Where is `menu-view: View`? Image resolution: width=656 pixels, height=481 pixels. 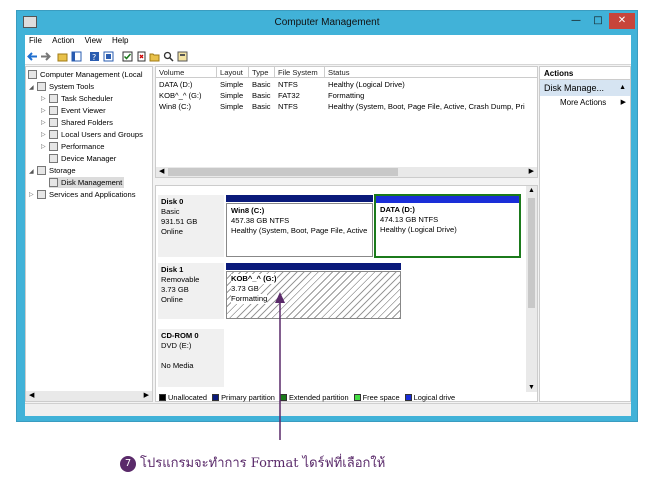 menu-view: View is located at coordinates (93, 40).